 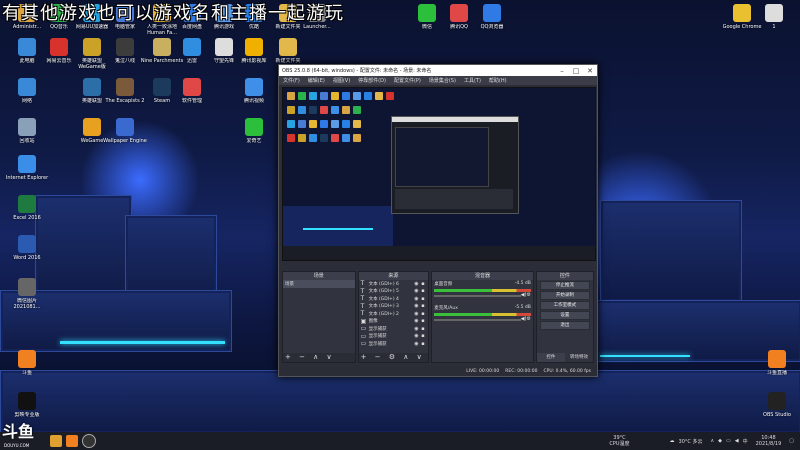 I want to click on desktop-shortcut: Internet Explorer, so click(x=27, y=168).